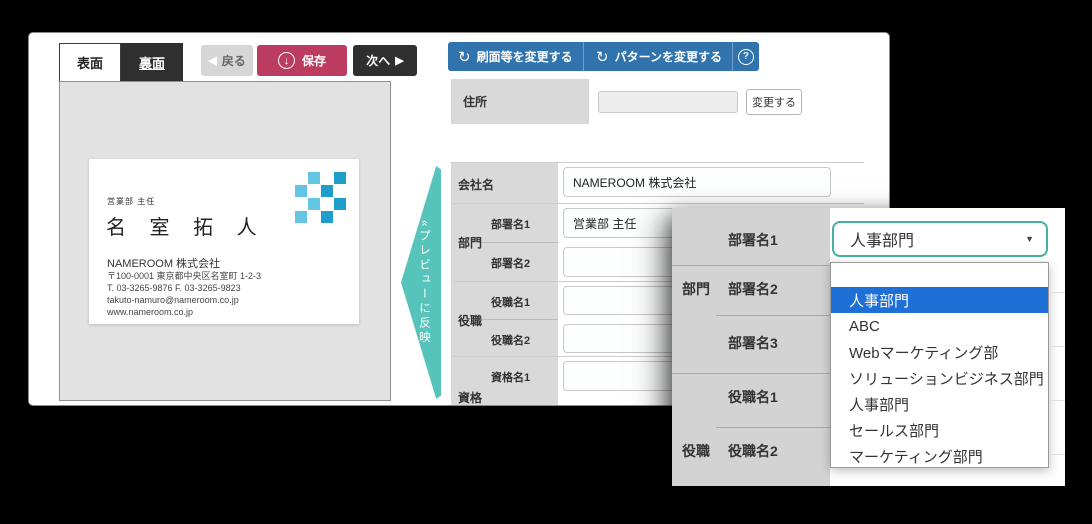 This screenshot has height=524, width=1092. What do you see at coordinates (511, 378) in the screenshot?
I see `qual1-label: 資格名1` at bounding box center [511, 378].